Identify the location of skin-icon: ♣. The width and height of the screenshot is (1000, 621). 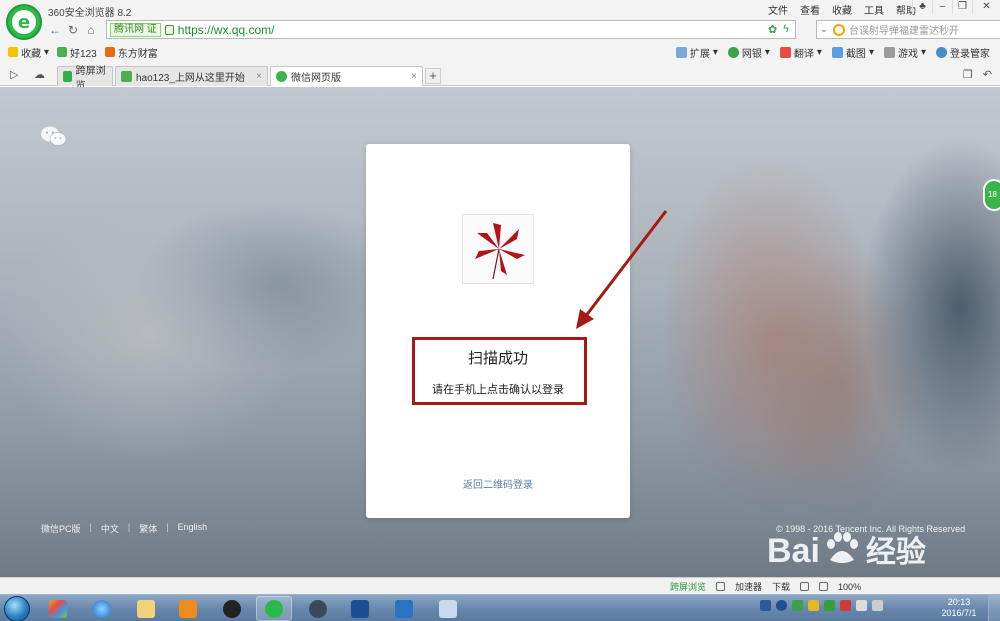
(922, 7).